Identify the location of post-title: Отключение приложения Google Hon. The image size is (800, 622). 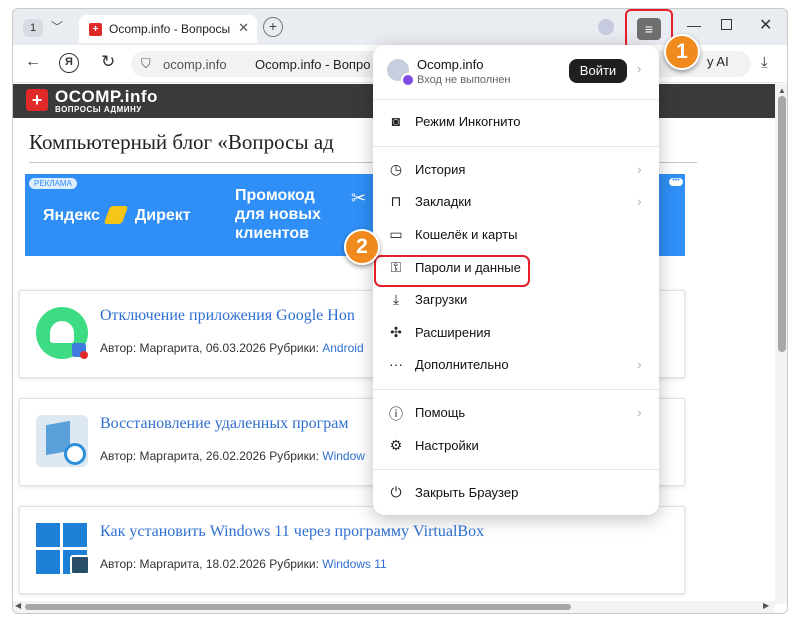
(227, 316).